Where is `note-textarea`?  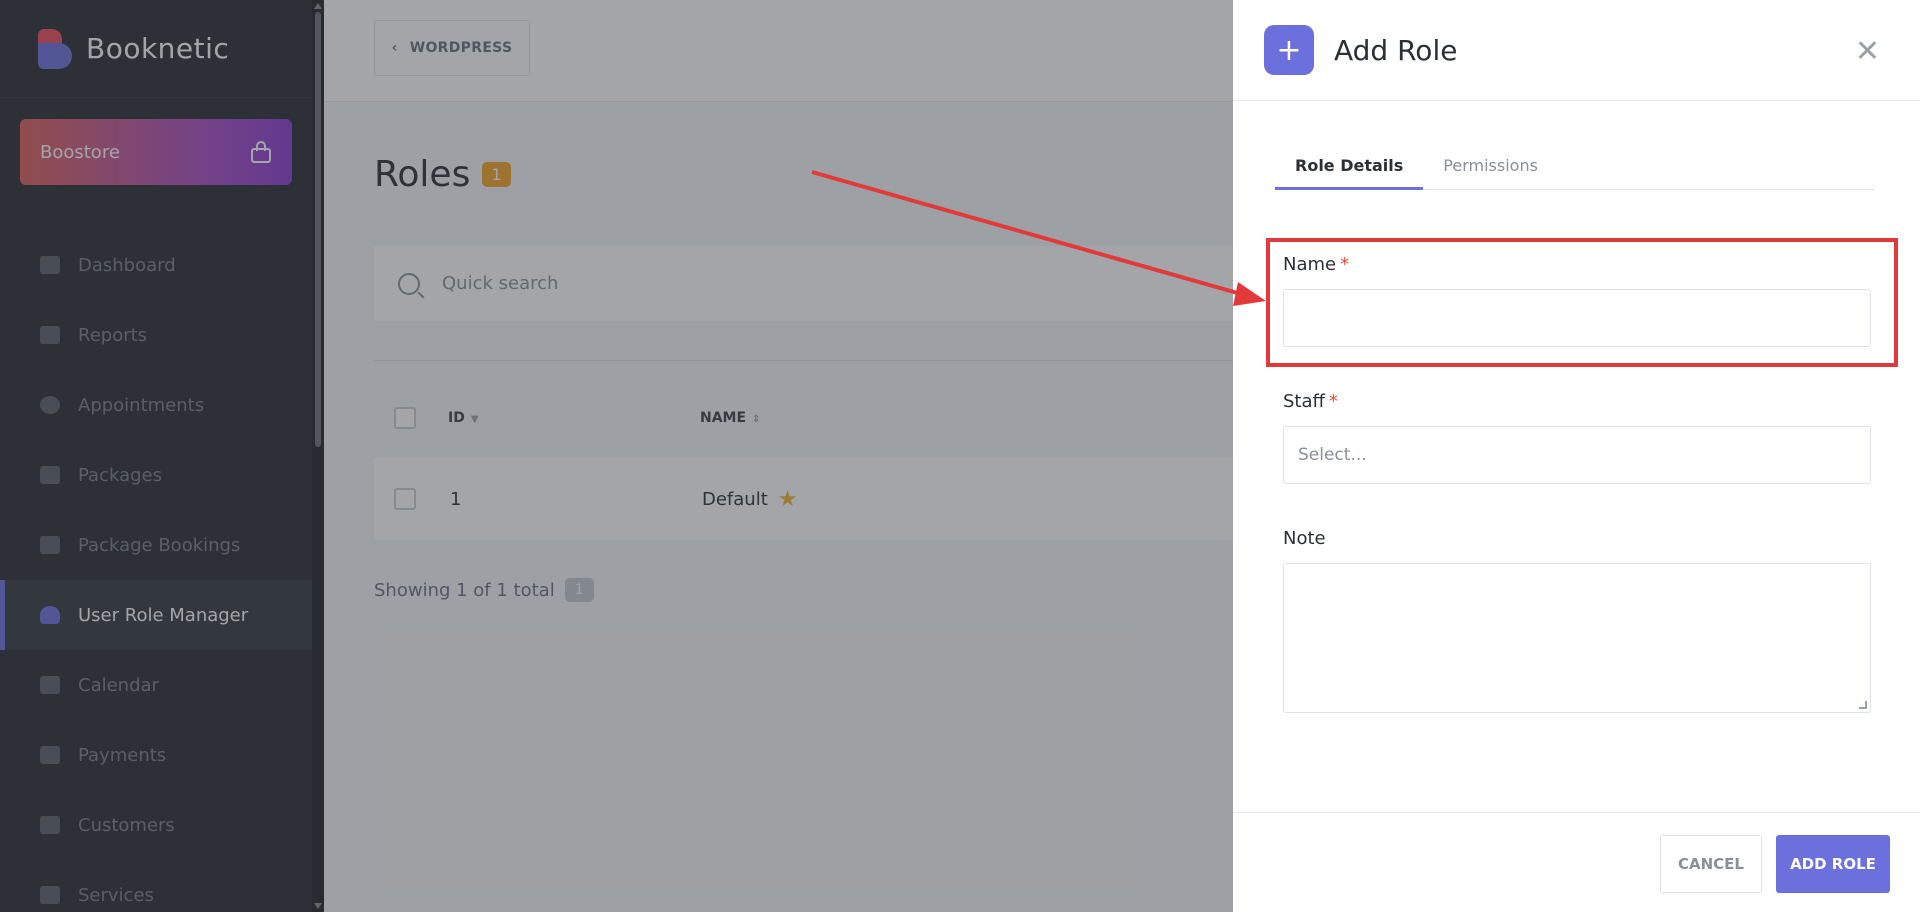
note-textarea is located at coordinates (1577, 638).